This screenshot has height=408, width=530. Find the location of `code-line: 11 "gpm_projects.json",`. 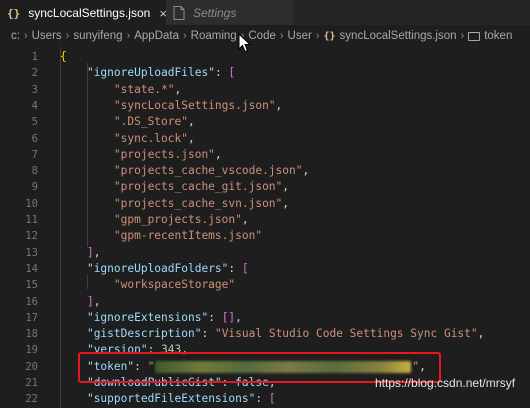

code-line: 11 "gpm_projects.json", is located at coordinates (265, 220).